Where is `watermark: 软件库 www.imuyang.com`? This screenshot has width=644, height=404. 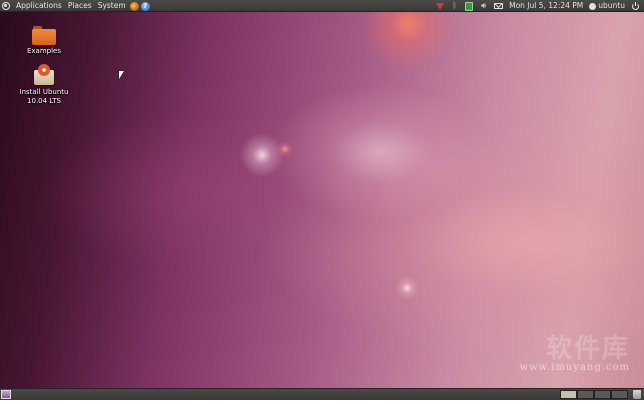
watermark: 软件库 www.imuyang.com is located at coordinates (574, 355).